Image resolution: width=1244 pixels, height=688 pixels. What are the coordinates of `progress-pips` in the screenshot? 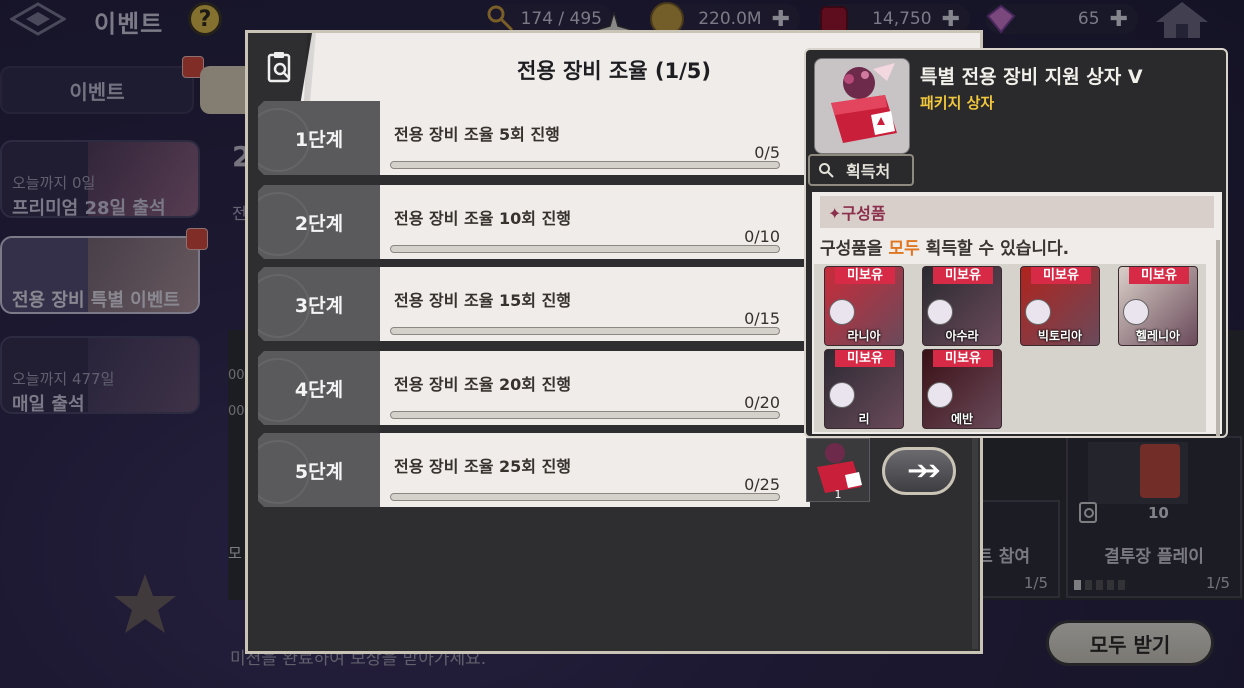 It's located at (1104, 585).